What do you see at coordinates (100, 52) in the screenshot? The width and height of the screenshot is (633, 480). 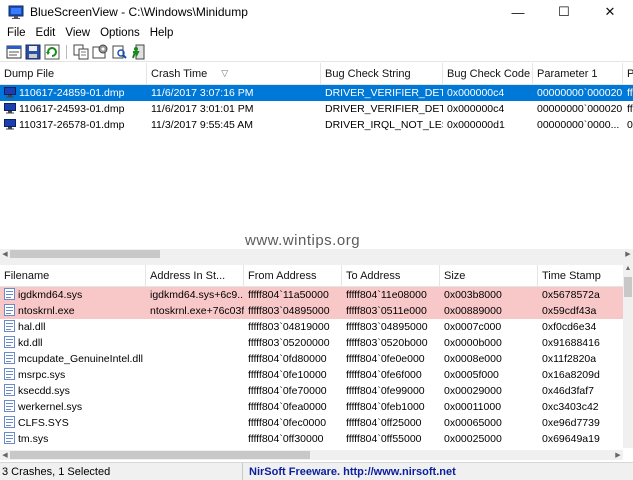 I see `options-icon` at bounding box center [100, 52].